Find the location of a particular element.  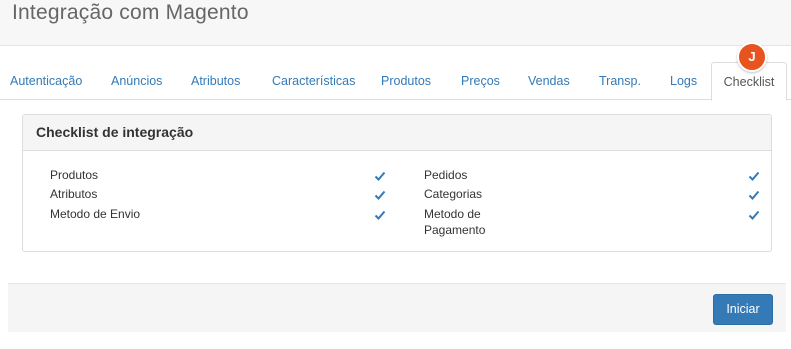

page-header: Integração com Magento is located at coordinates (395, 23).